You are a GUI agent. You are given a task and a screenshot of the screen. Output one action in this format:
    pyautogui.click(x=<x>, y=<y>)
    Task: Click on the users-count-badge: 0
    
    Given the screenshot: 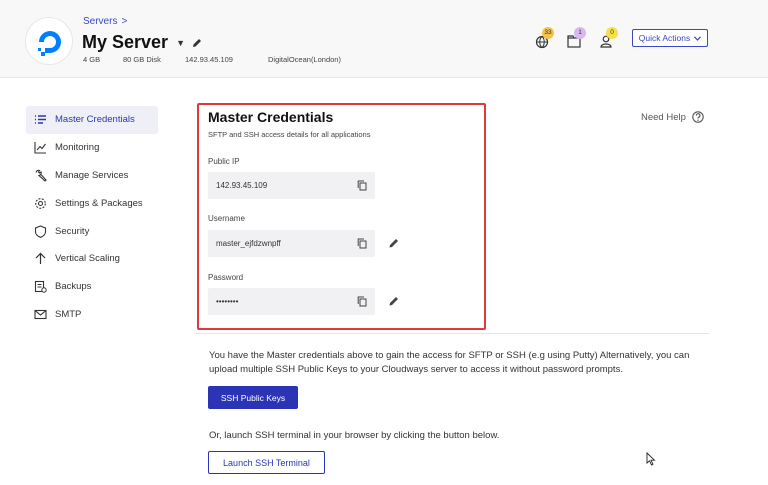 What is the action you would take?
    pyautogui.click(x=612, y=33)
    